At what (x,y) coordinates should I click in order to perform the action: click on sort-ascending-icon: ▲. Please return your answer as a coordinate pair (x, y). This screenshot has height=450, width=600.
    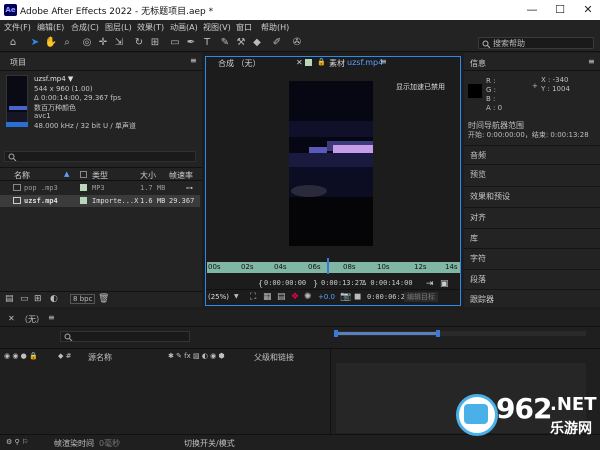
    Looking at the image, I should click on (66, 174).